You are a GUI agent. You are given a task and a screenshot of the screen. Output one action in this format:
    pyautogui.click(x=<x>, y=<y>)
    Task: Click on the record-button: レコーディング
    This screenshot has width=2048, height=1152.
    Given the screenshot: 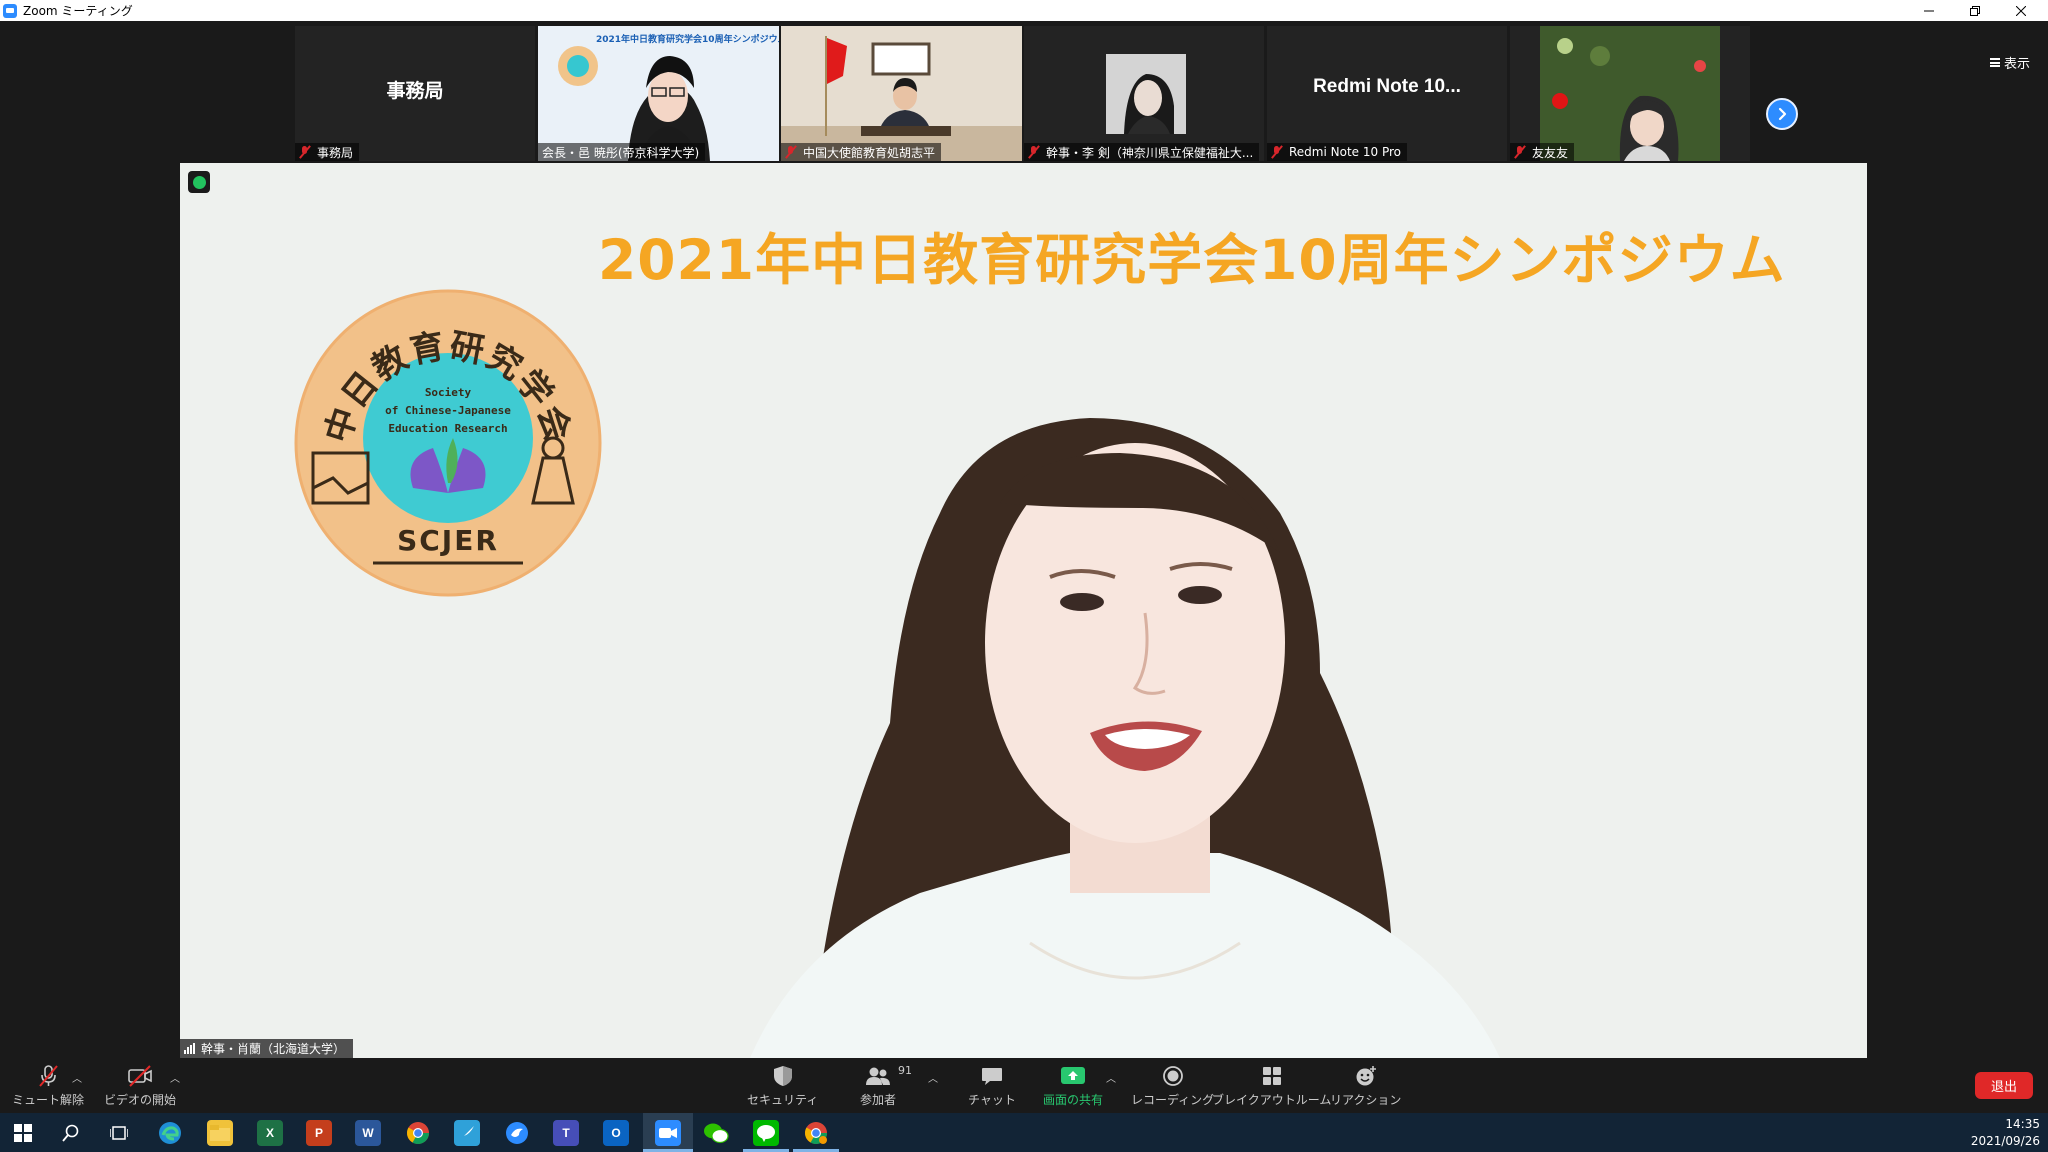 What is the action you would take?
    pyautogui.click(x=1172, y=1086)
    